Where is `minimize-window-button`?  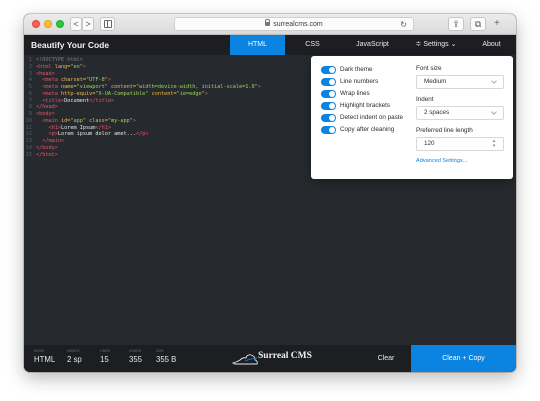
minimize-window-button is located at coordinates (48, 24).